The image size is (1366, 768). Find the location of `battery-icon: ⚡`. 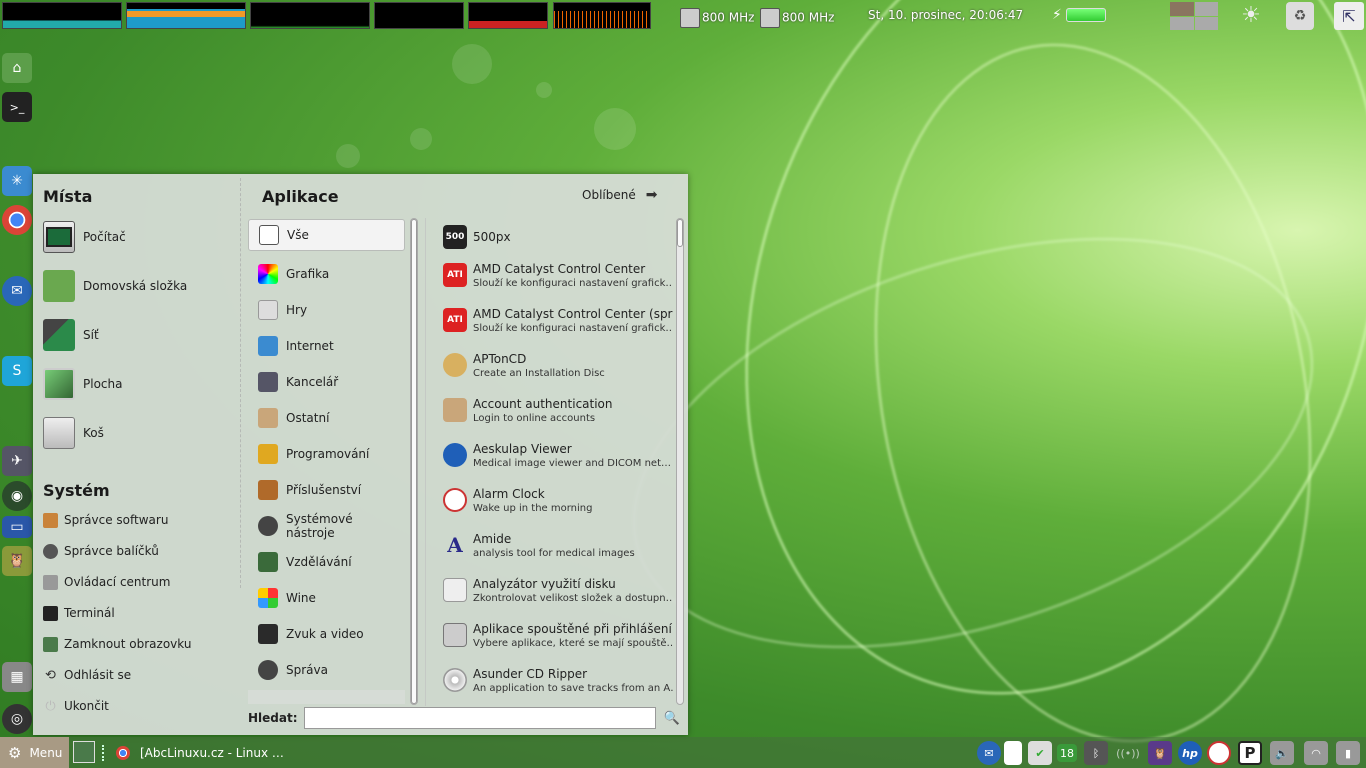

battery-icon: ⚡ is located at coordinates (1081, 15).